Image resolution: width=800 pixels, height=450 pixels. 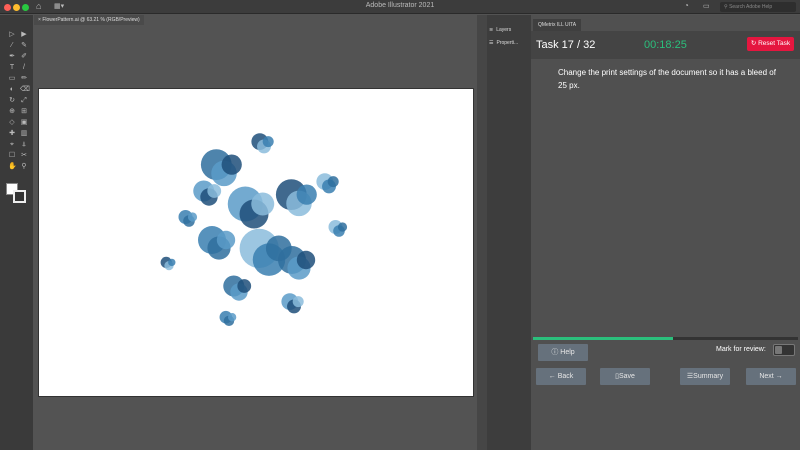 I want to click on tool-icon: ✚, so click(x=12, y=133).